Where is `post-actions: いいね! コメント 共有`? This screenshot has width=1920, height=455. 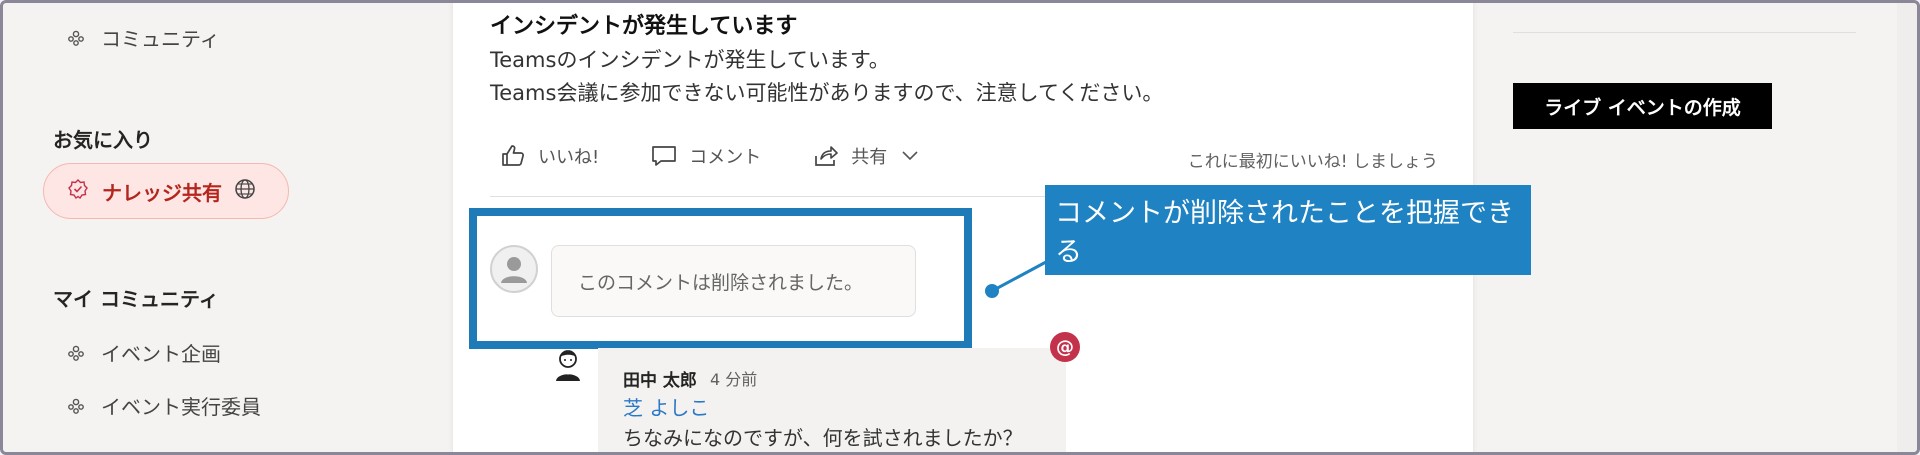 post-actions: いいね! コメント 共有 is located at coordinates (741, 156).